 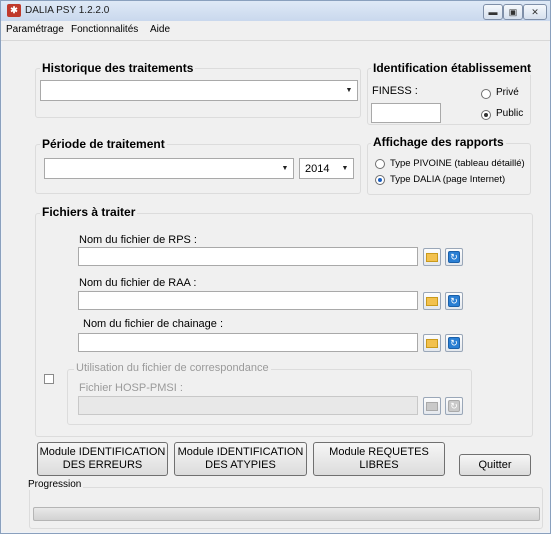 I want to click on periode-title: Période de traitement, so click(x=103, y=144).